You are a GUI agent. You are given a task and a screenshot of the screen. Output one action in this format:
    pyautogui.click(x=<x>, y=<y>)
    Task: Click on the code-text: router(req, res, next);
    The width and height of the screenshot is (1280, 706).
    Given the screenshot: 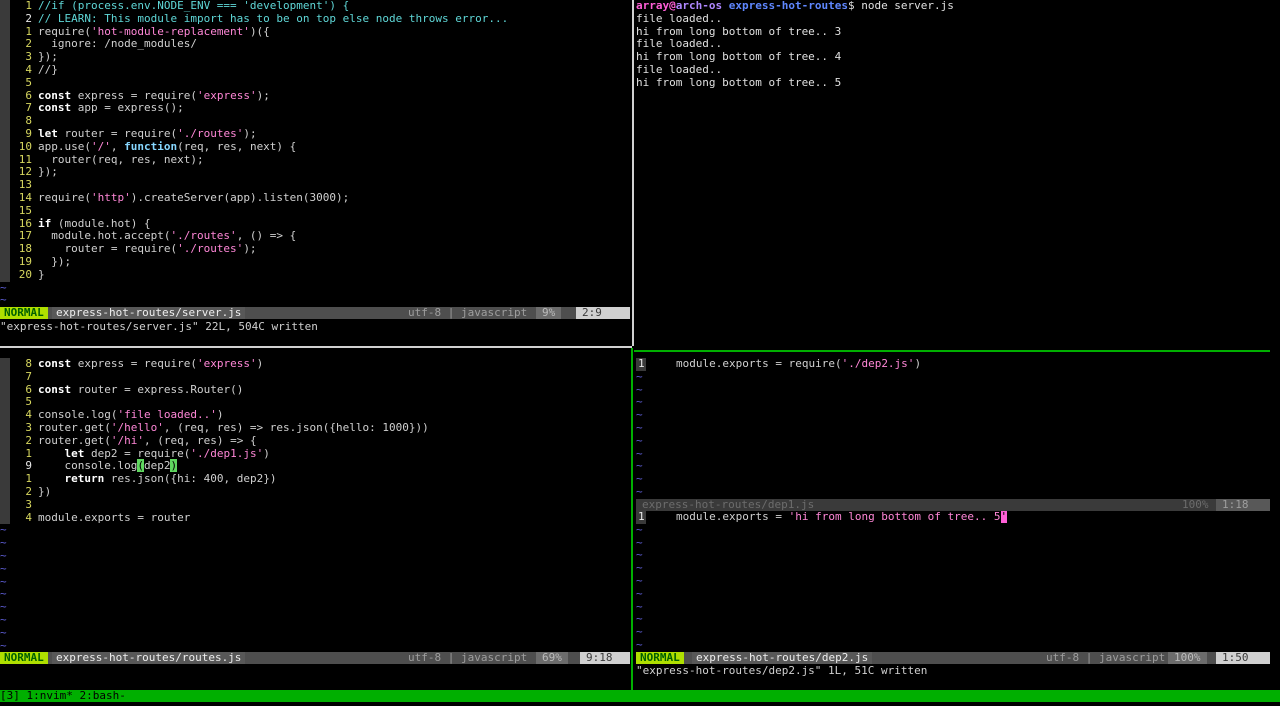 What is the action you would take?
    pyautogui.click(x=121, y=159)
    